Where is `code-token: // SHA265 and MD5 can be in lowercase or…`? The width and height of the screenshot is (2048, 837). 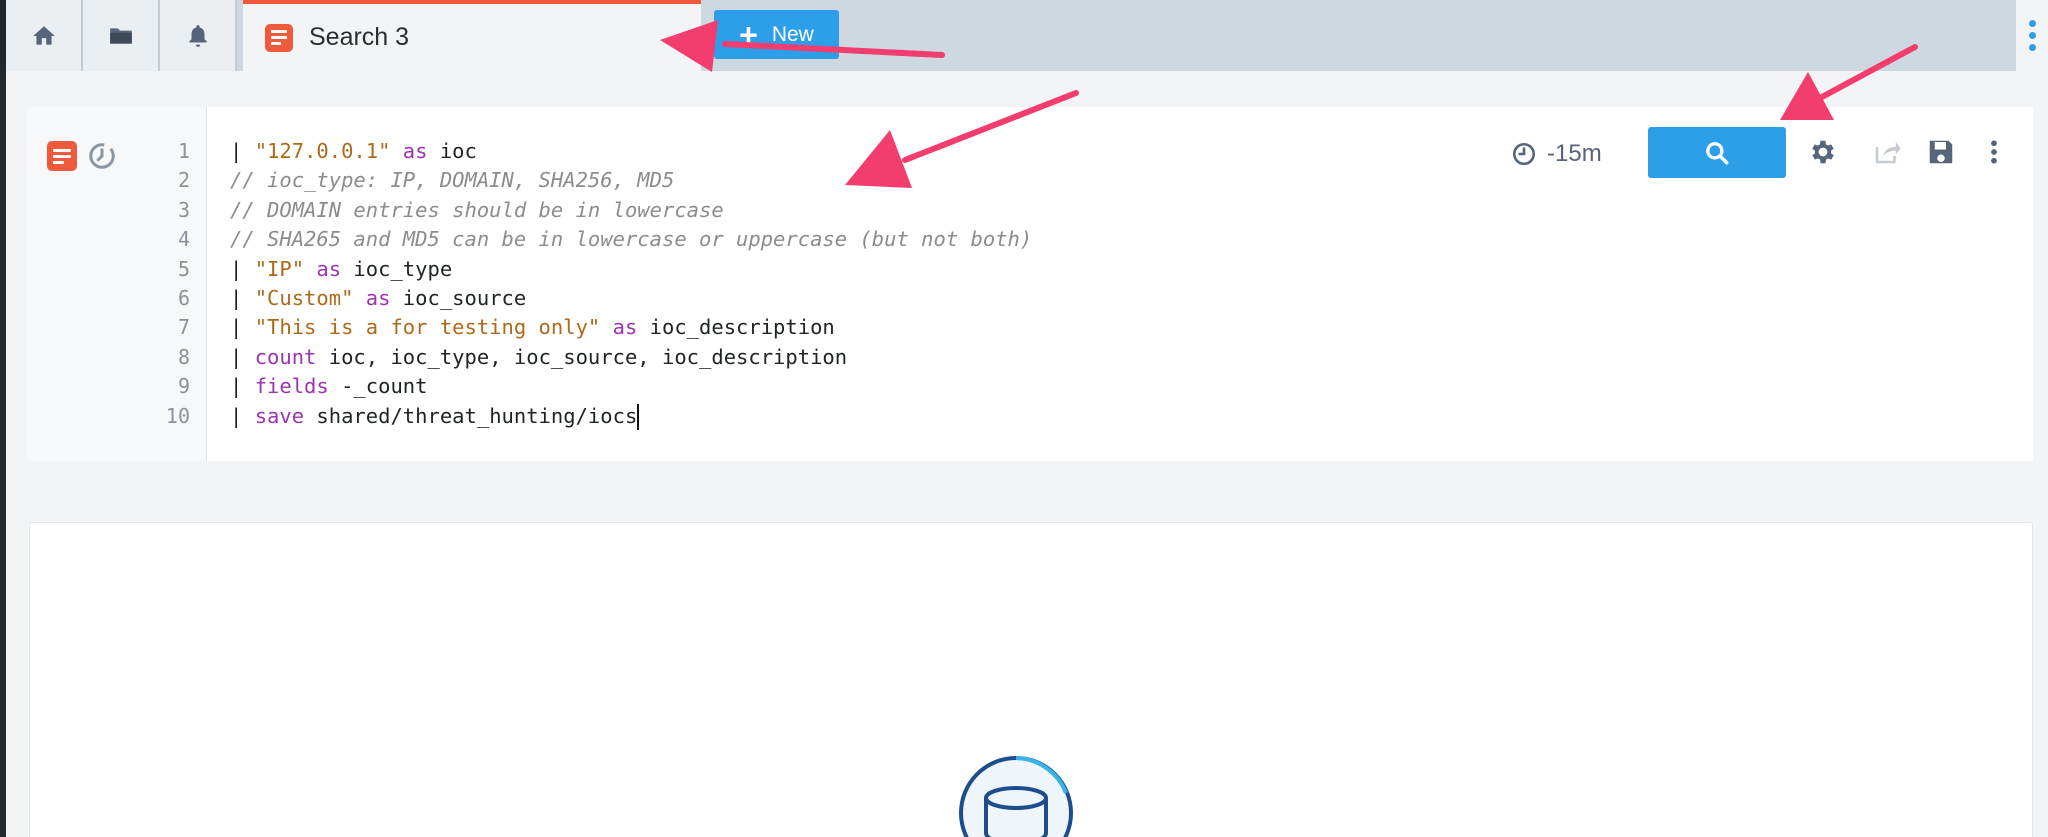 code-token: // SHA265 and MD5 can be in lowercase or… is located at coordinates (631, 239).